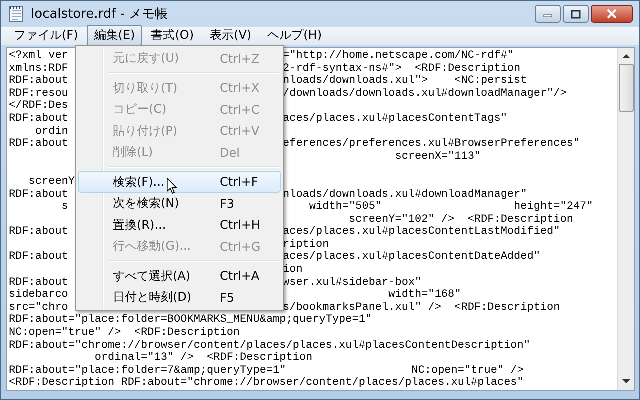  I want to click on text-line: screenY, so click(52, 182).